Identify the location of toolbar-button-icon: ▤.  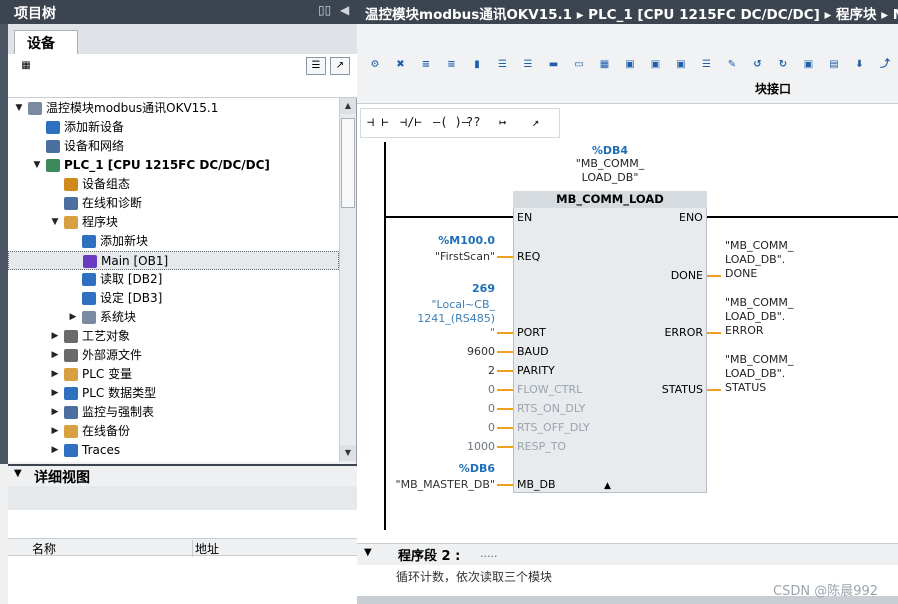
(834, 65).